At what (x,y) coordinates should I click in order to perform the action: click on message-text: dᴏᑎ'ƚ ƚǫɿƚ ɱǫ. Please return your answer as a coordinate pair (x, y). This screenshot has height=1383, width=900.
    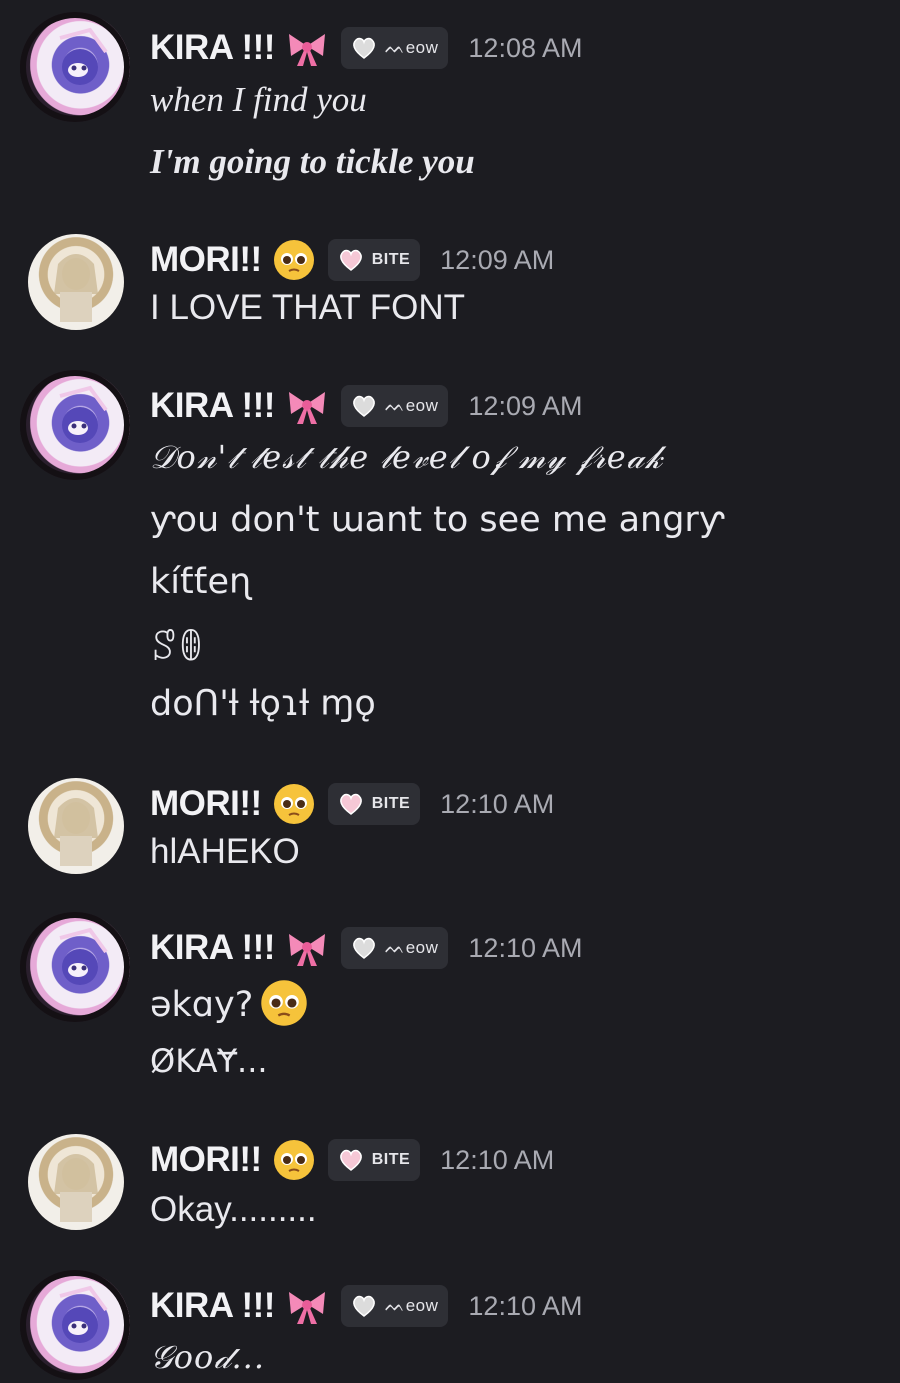
    Looking at the image, I should click on (263, 704).